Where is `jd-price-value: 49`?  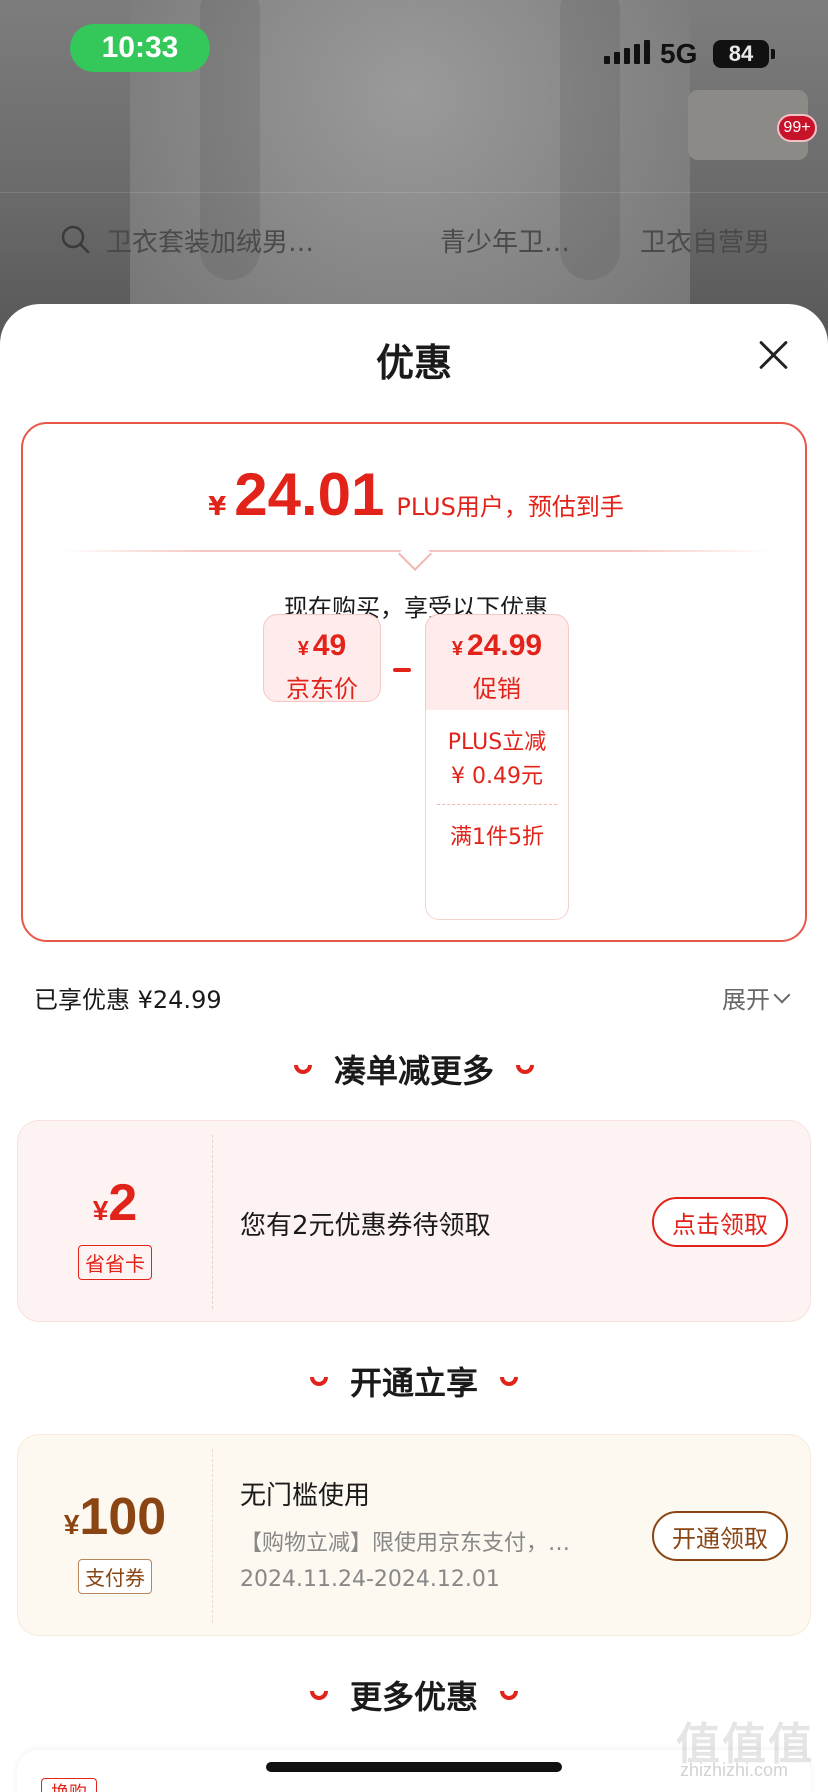 jd-price-value: 49 is located at coordinates (329, 645).